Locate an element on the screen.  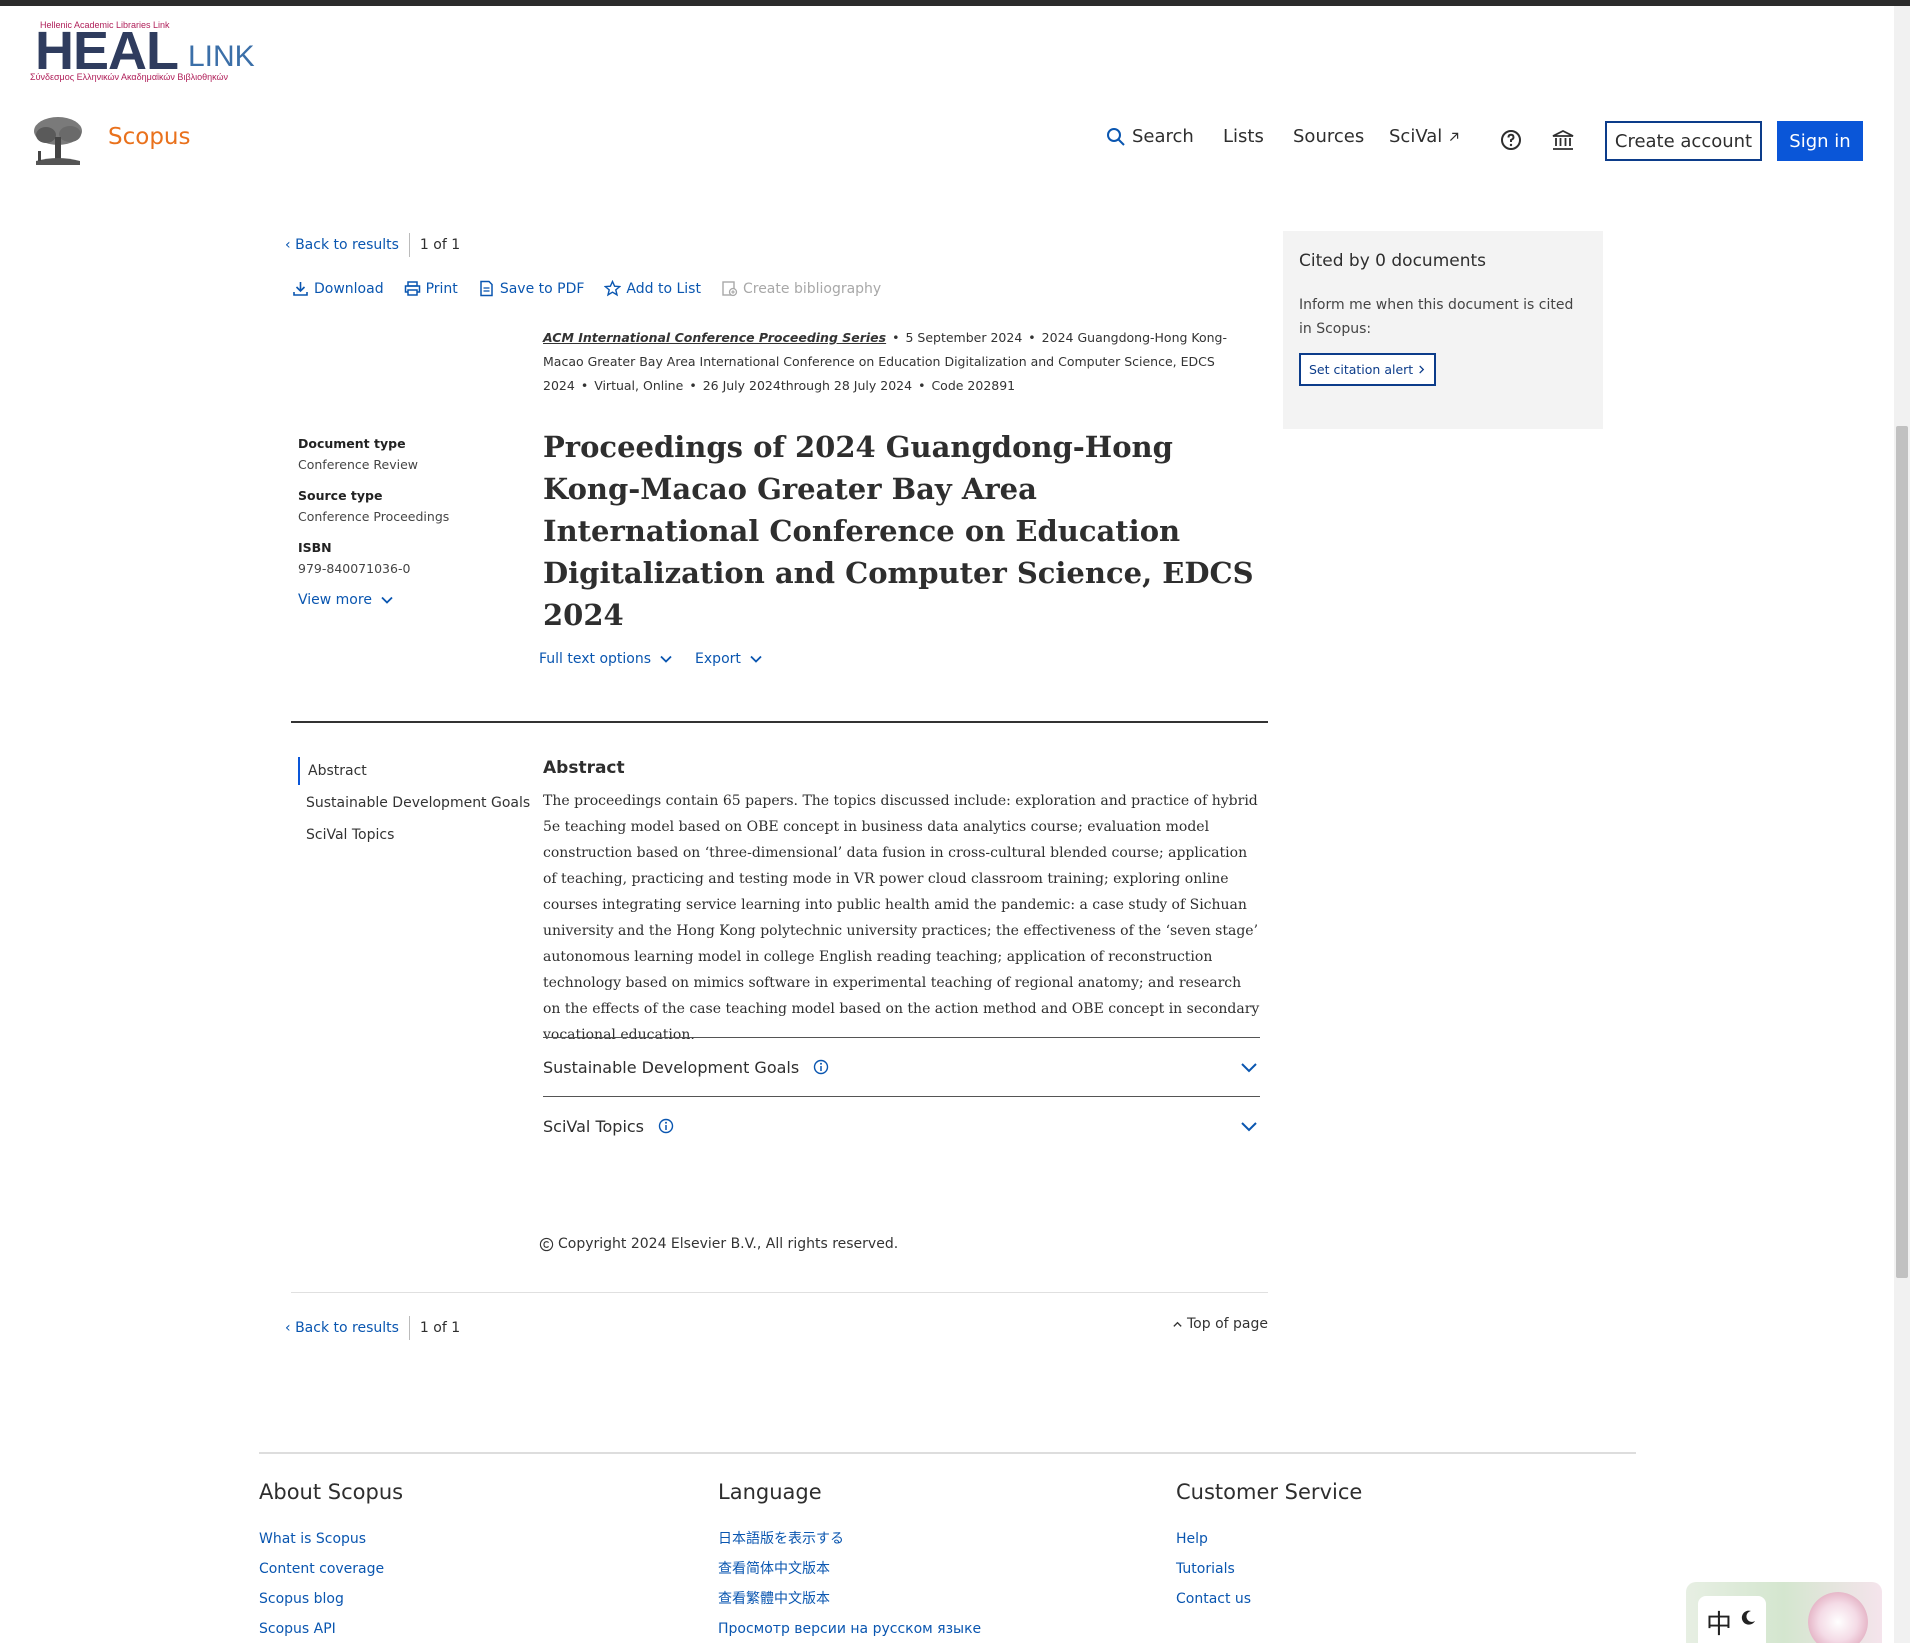
toc-item-scival-topics: SciVal Topics is located at coordinates (418, 835).